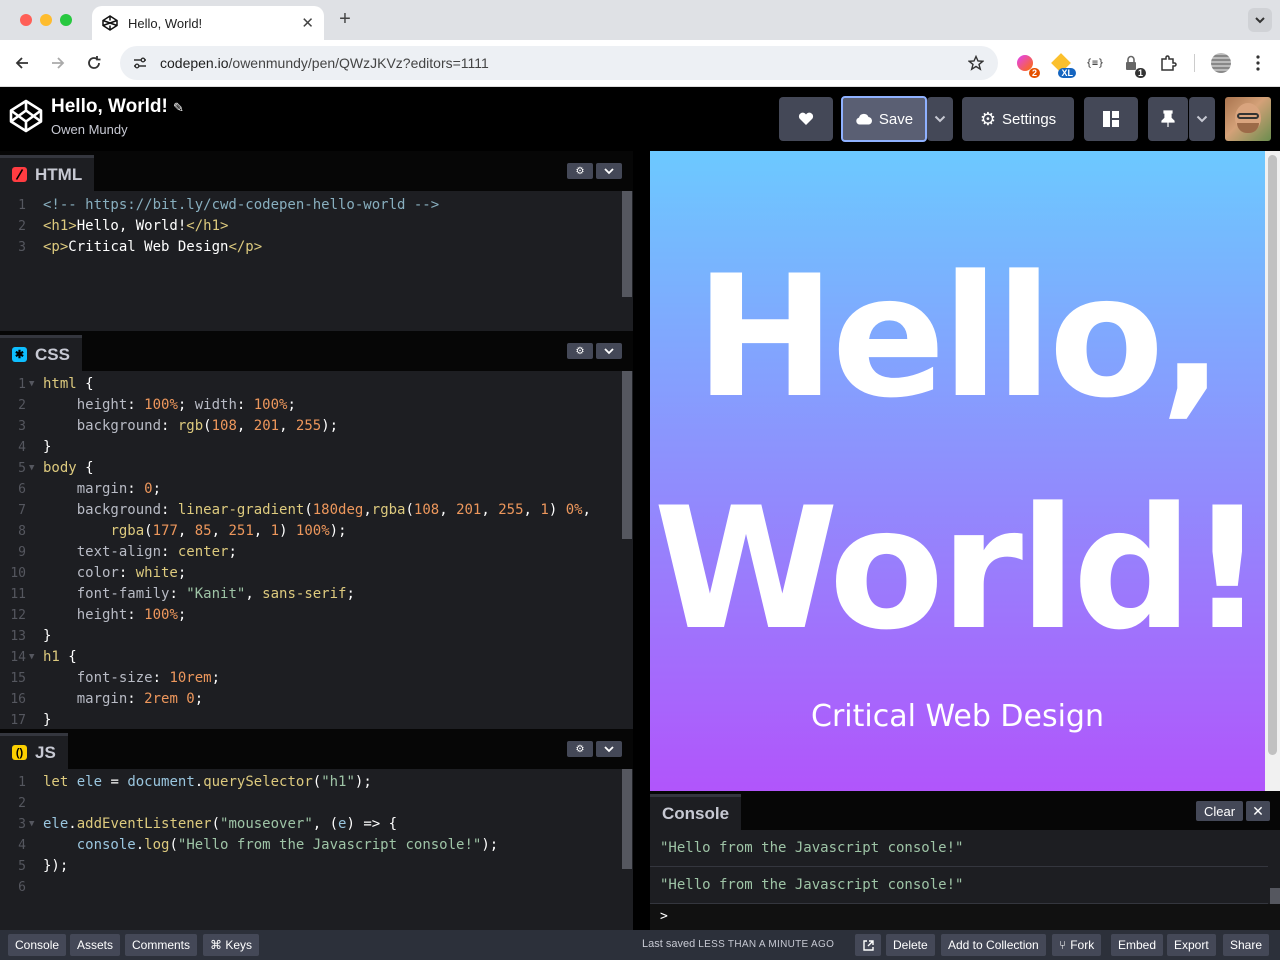 This screenshot has height=960, width=1280. I want to click on love-button, so click(806, 119).